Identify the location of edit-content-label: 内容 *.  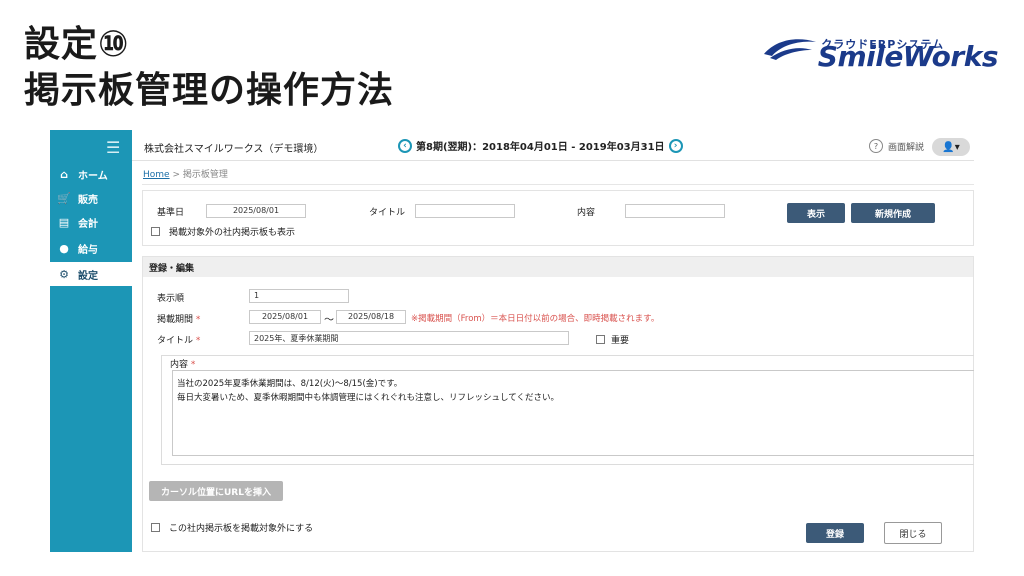
(182, 363).